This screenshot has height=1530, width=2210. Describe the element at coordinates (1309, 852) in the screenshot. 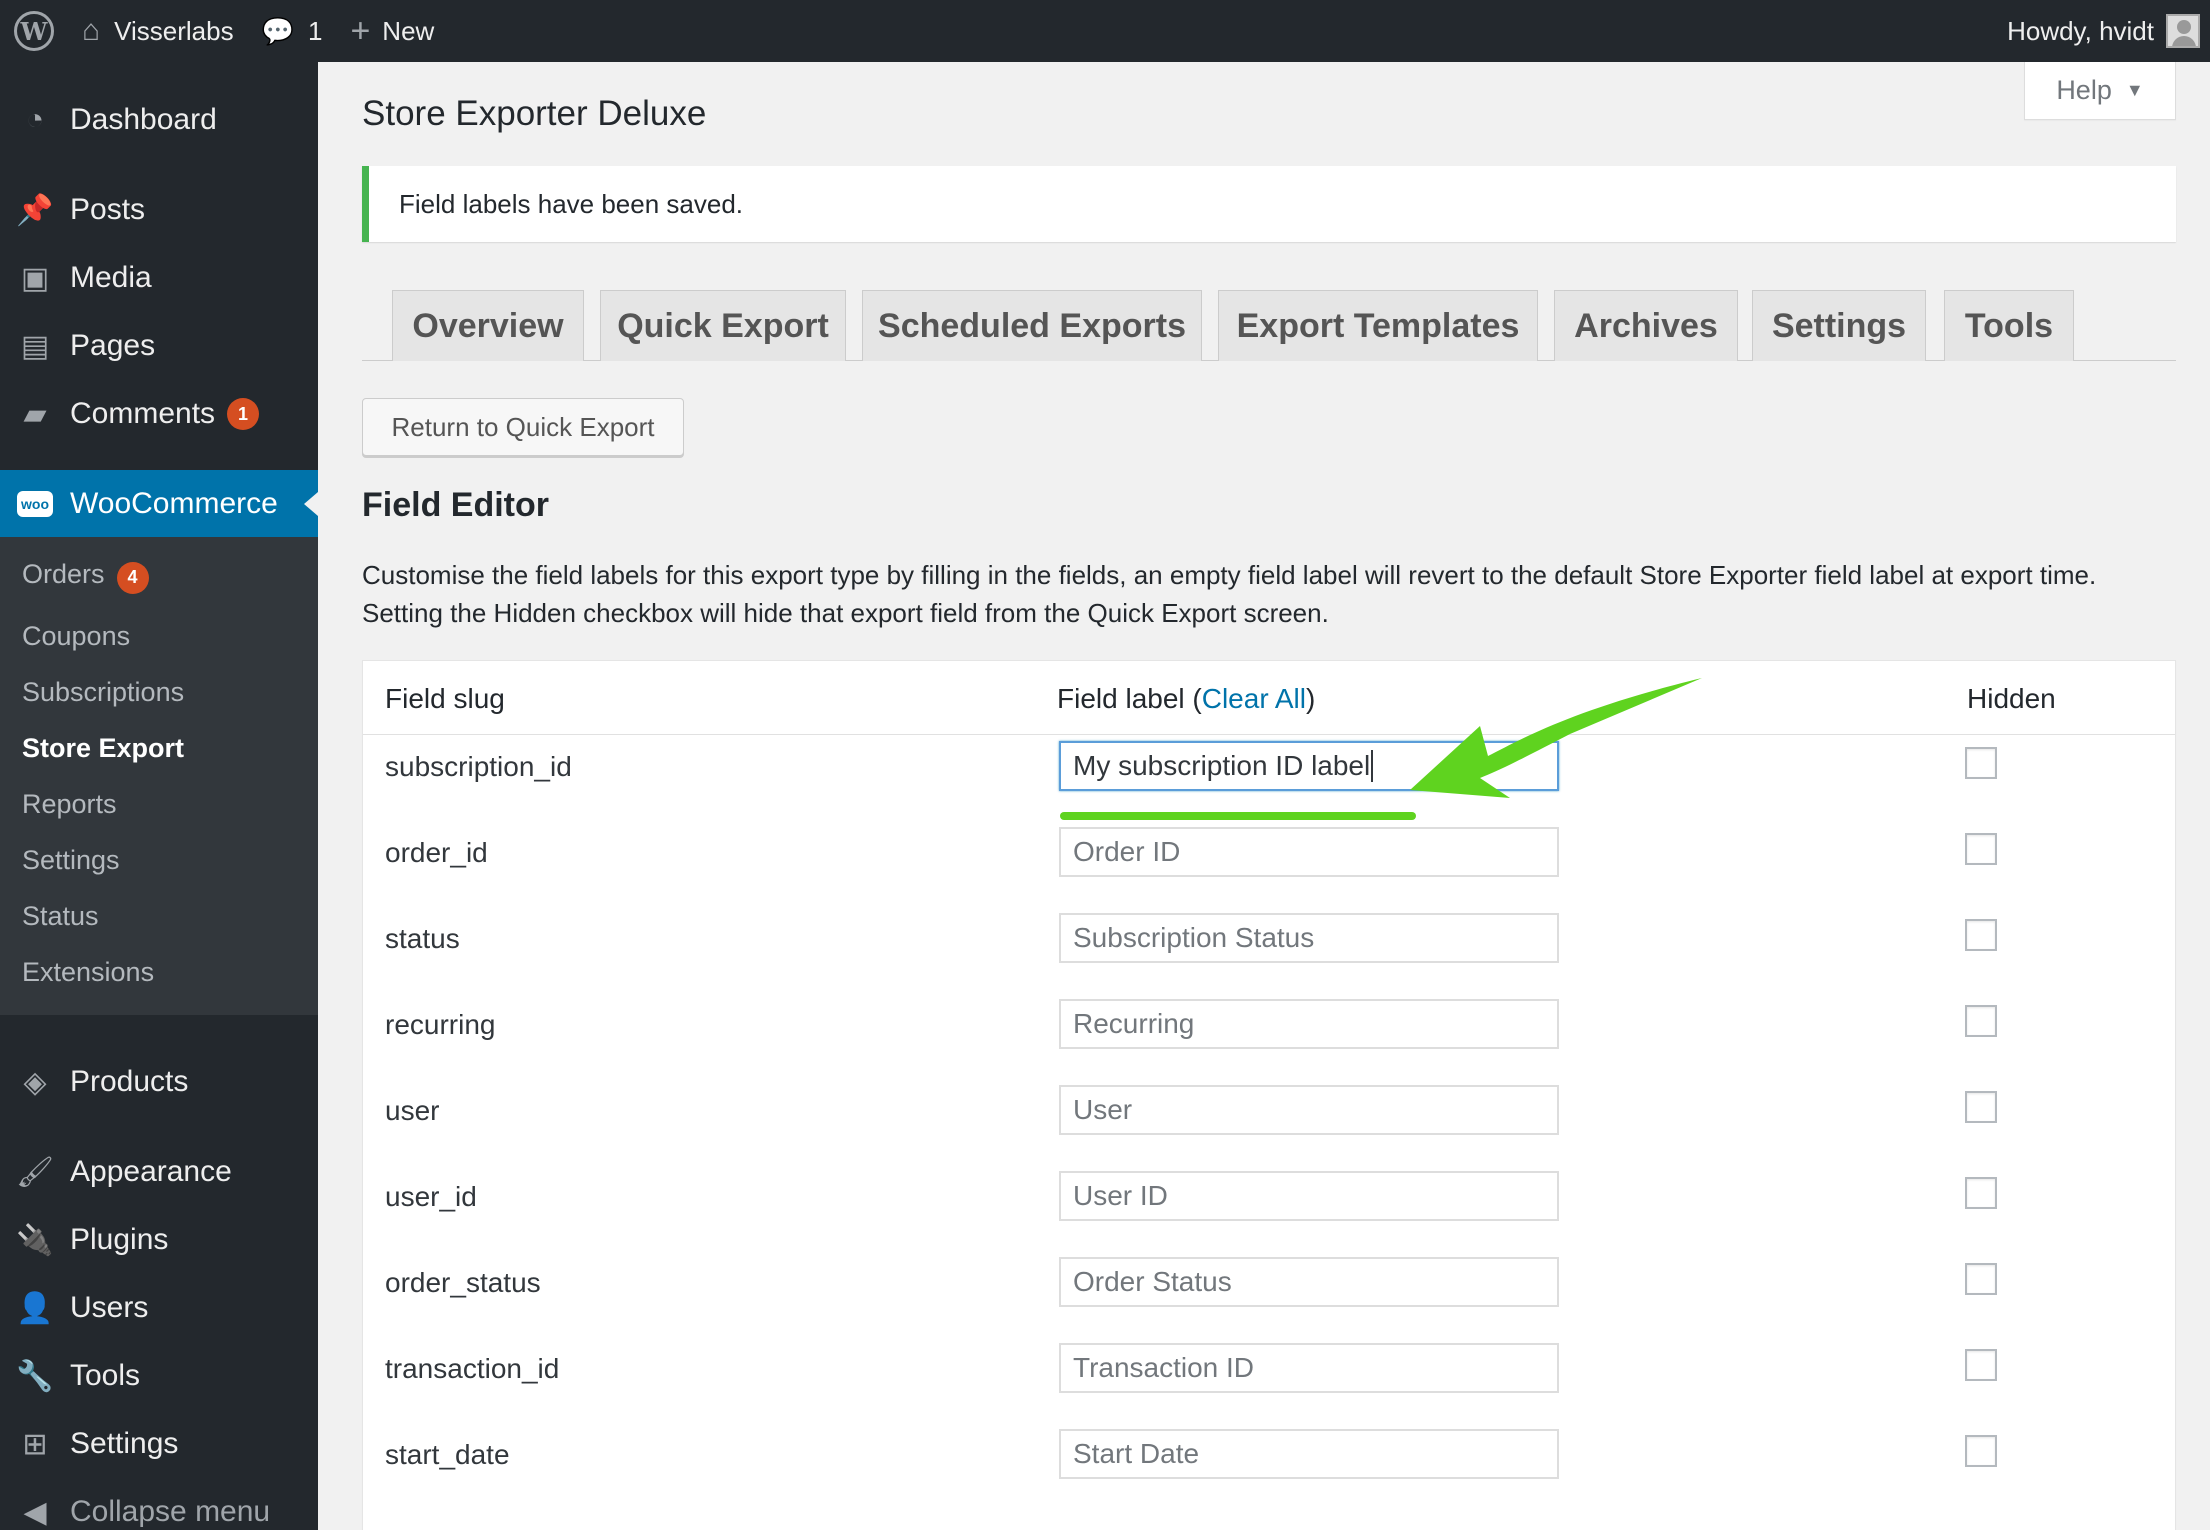

I see `field-label-input-order_id: Order ID` at that location.